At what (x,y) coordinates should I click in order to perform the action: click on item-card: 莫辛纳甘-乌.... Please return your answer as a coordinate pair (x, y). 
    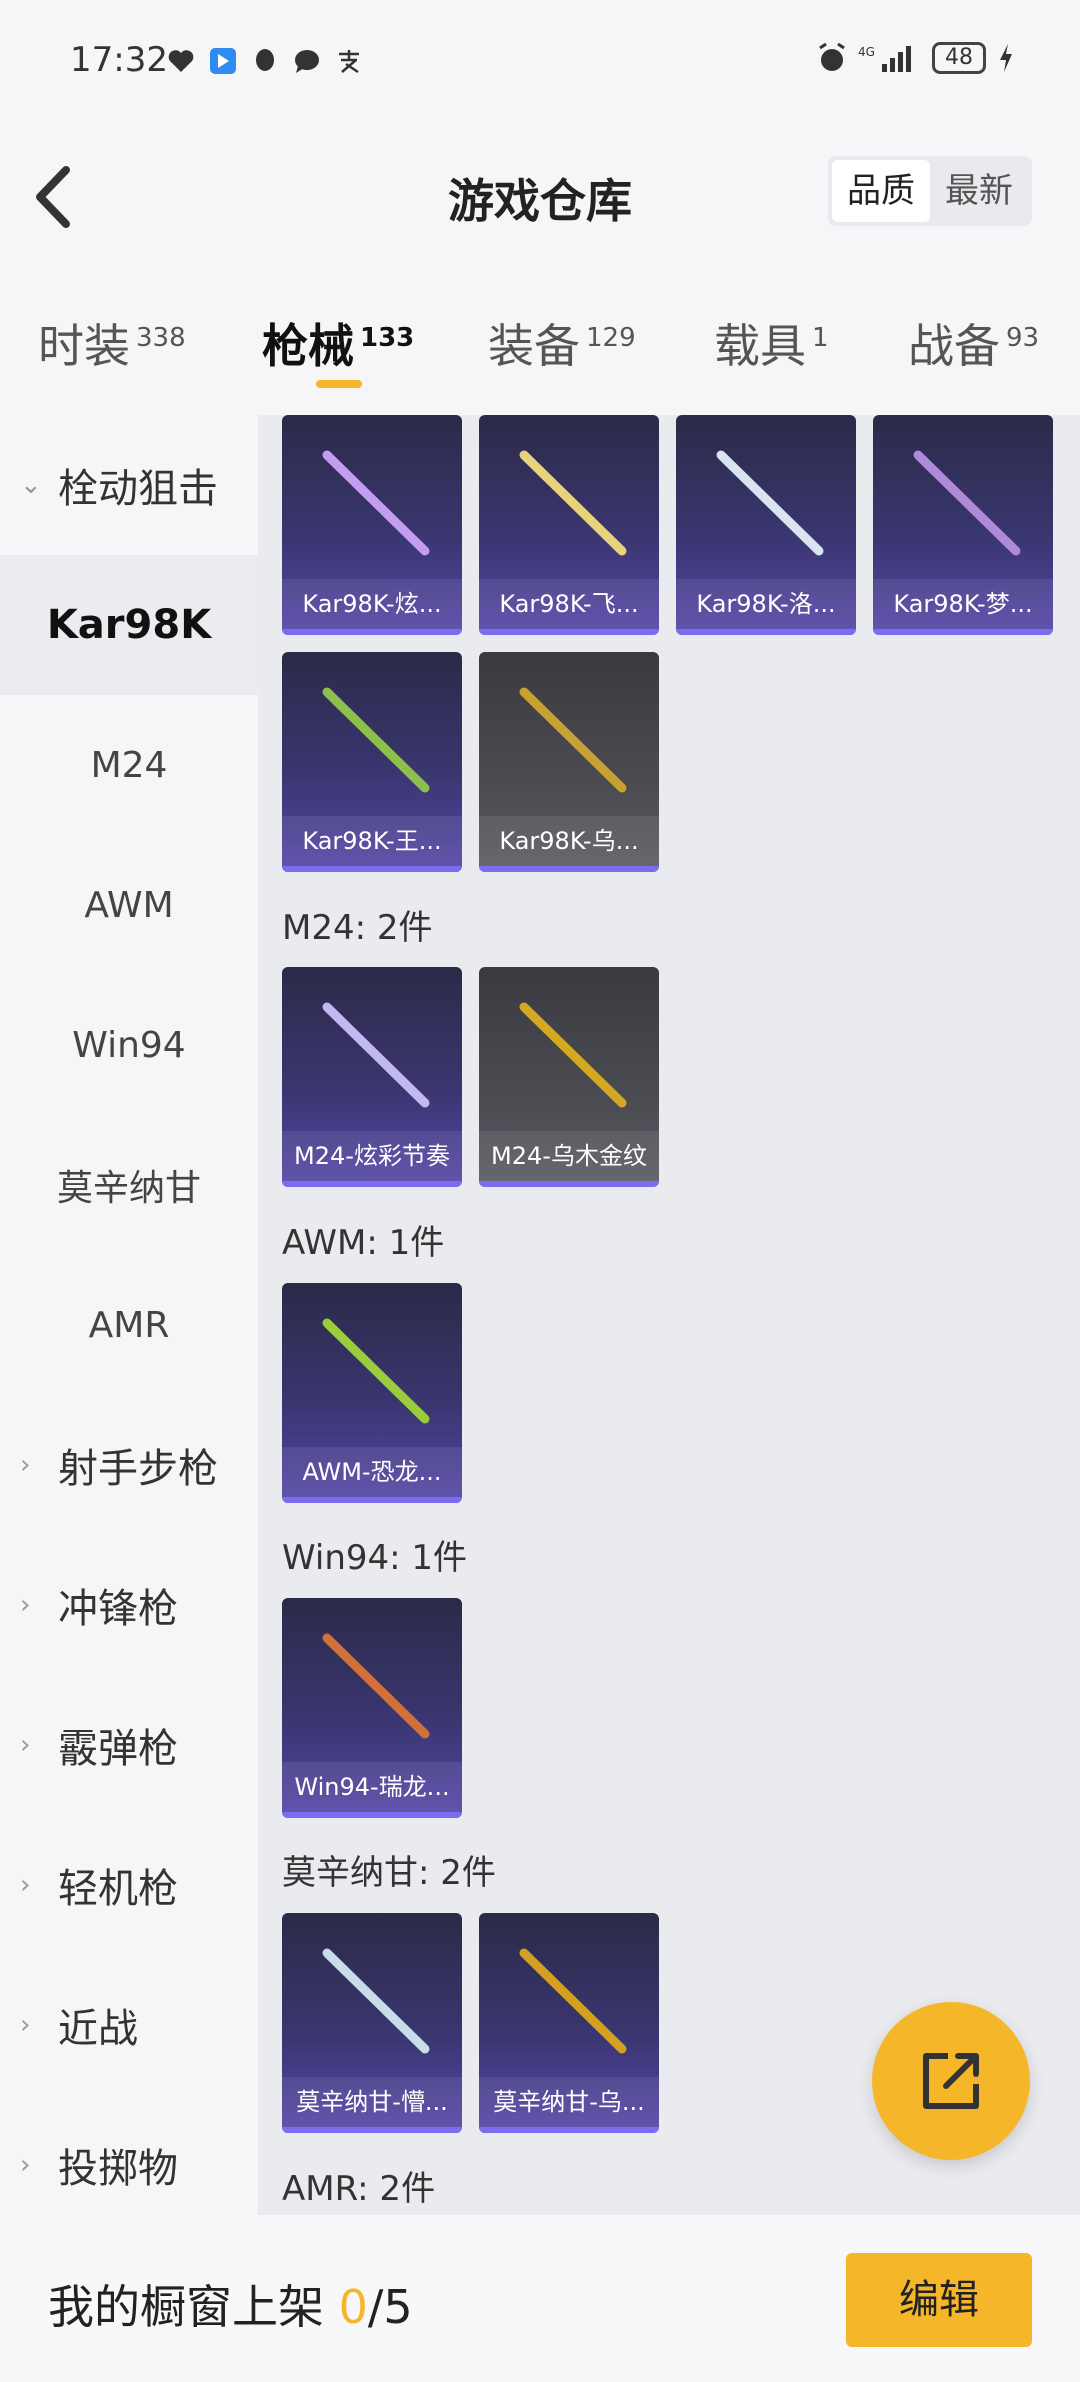
    Looking at the image, I should click on (569, 2023).